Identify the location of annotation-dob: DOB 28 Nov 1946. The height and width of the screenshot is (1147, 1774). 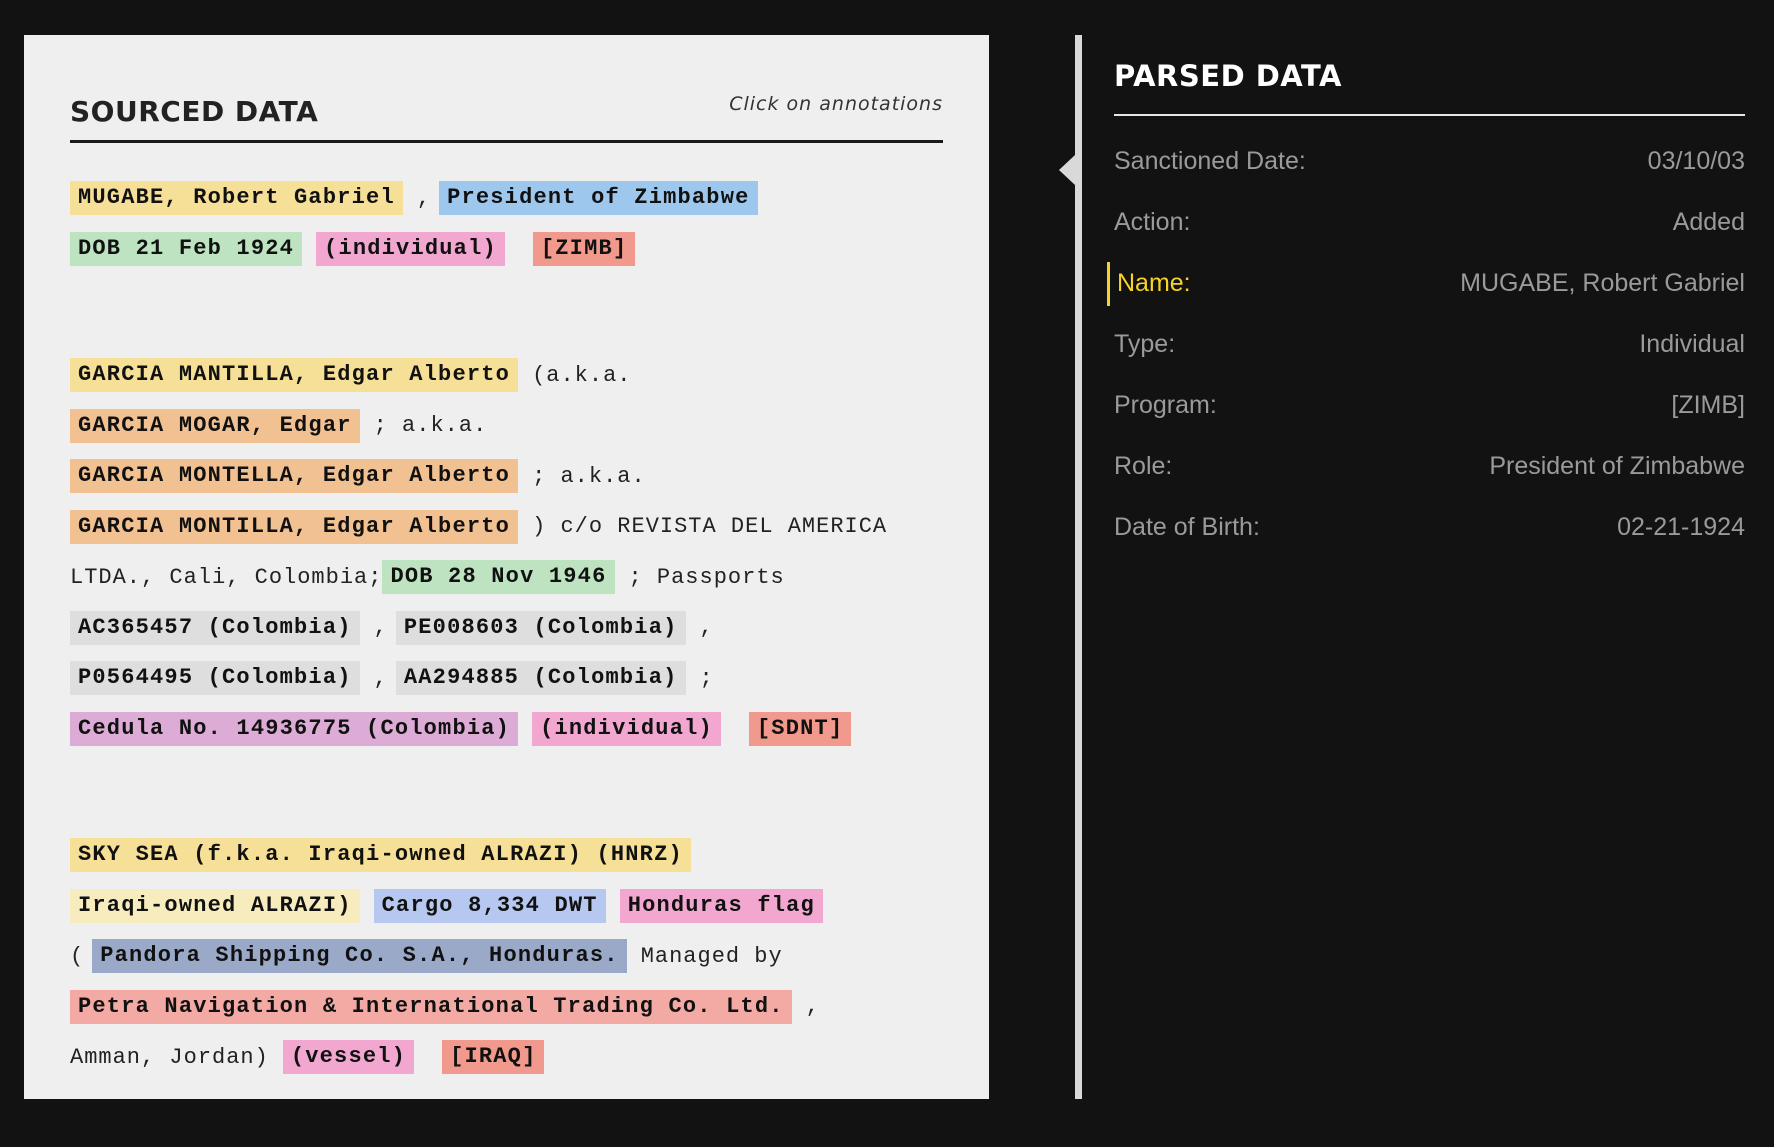
(498, 577).